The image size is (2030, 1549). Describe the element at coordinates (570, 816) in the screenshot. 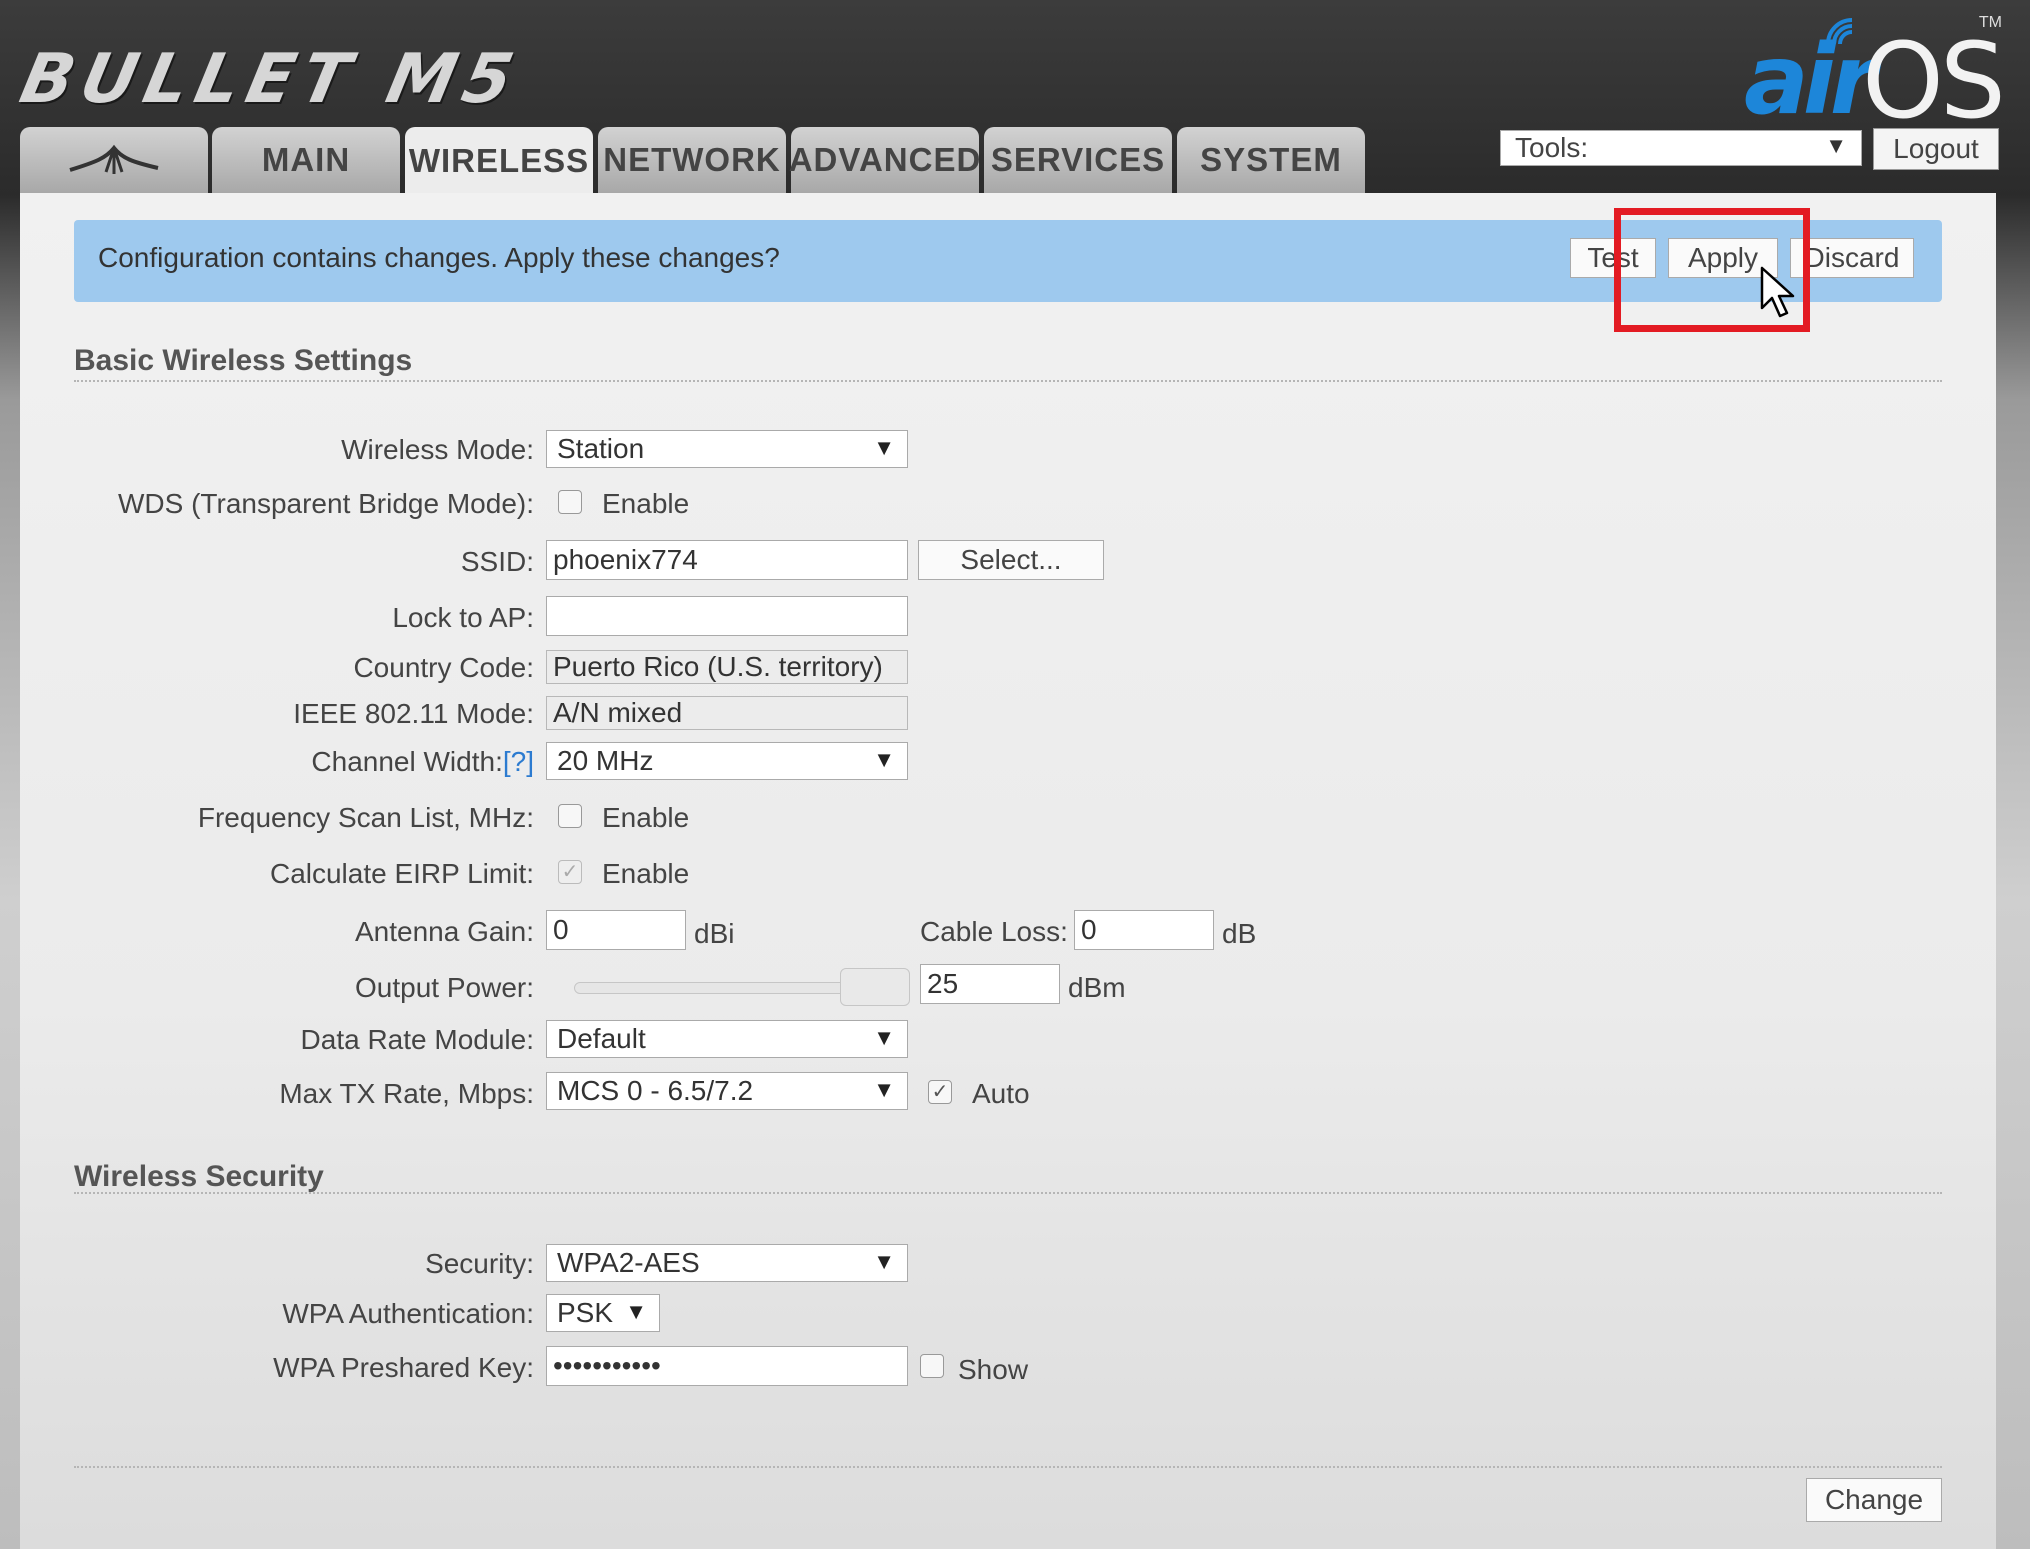

I see `frequency-scan-checkbox` at that location.